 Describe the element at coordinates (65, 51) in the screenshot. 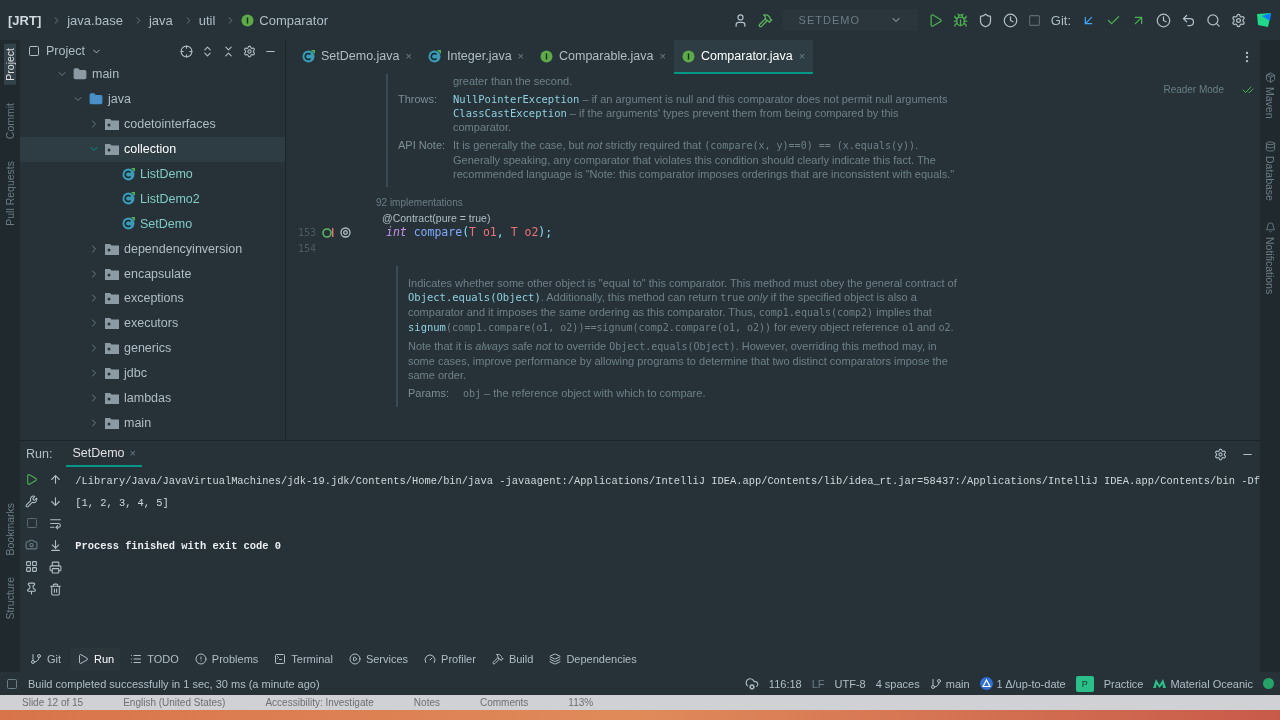

I see `project-view-dropdown: Project` at that location.